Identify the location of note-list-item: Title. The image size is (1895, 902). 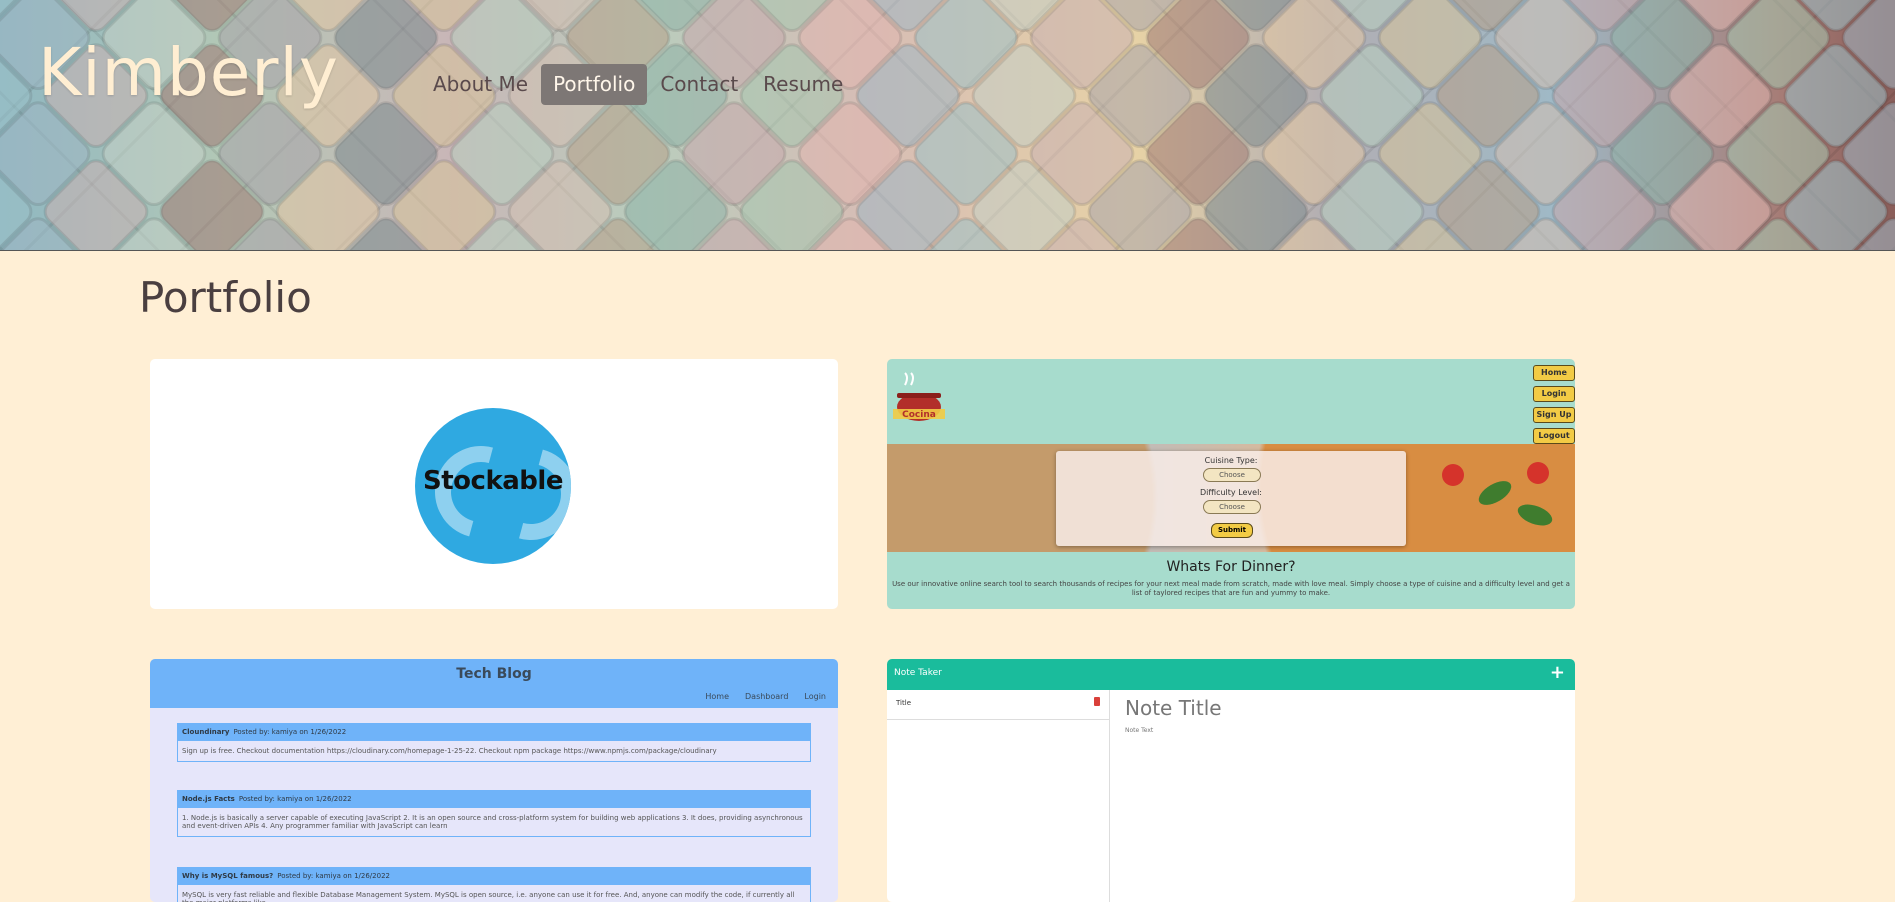
(998, 705).